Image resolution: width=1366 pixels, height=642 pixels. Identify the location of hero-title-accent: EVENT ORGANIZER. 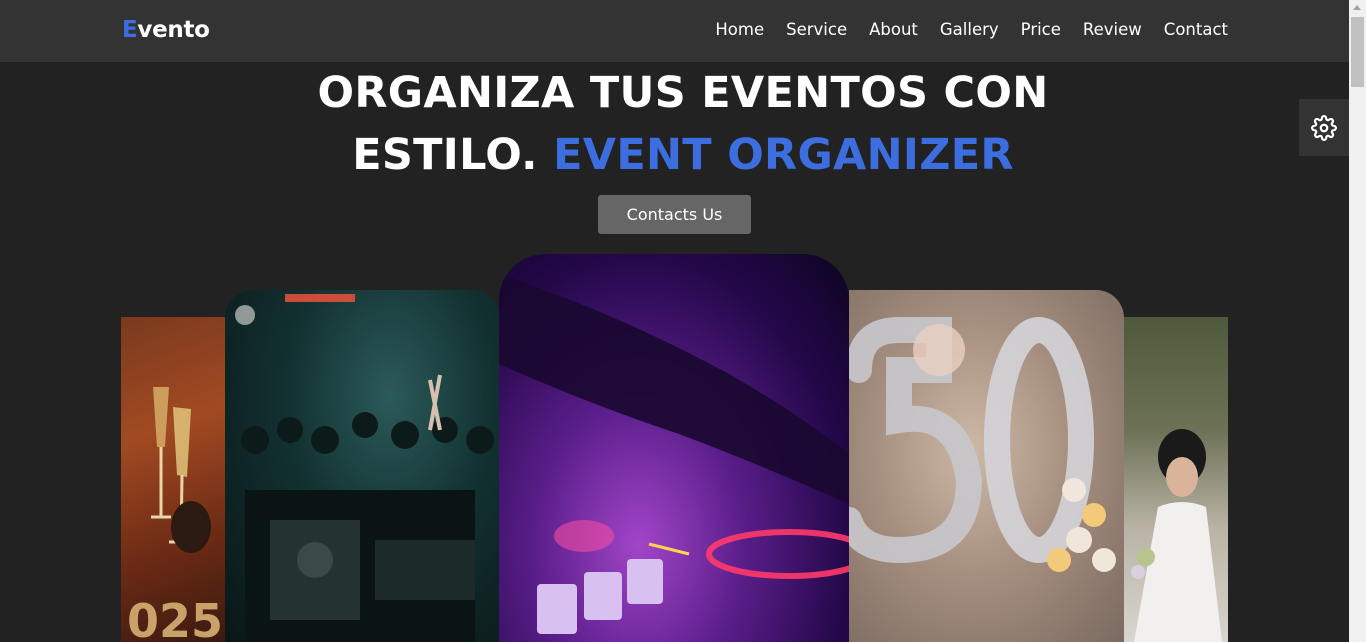
(783, 155).